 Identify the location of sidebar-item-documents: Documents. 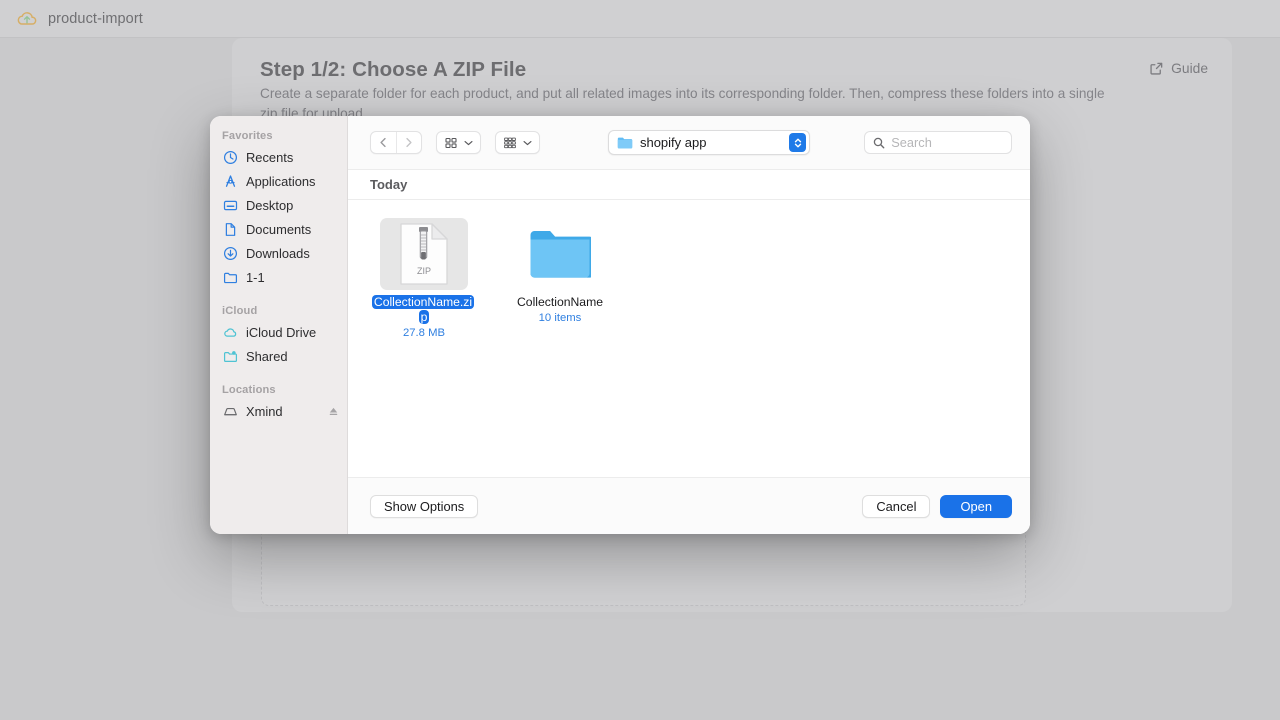
(278, 229).